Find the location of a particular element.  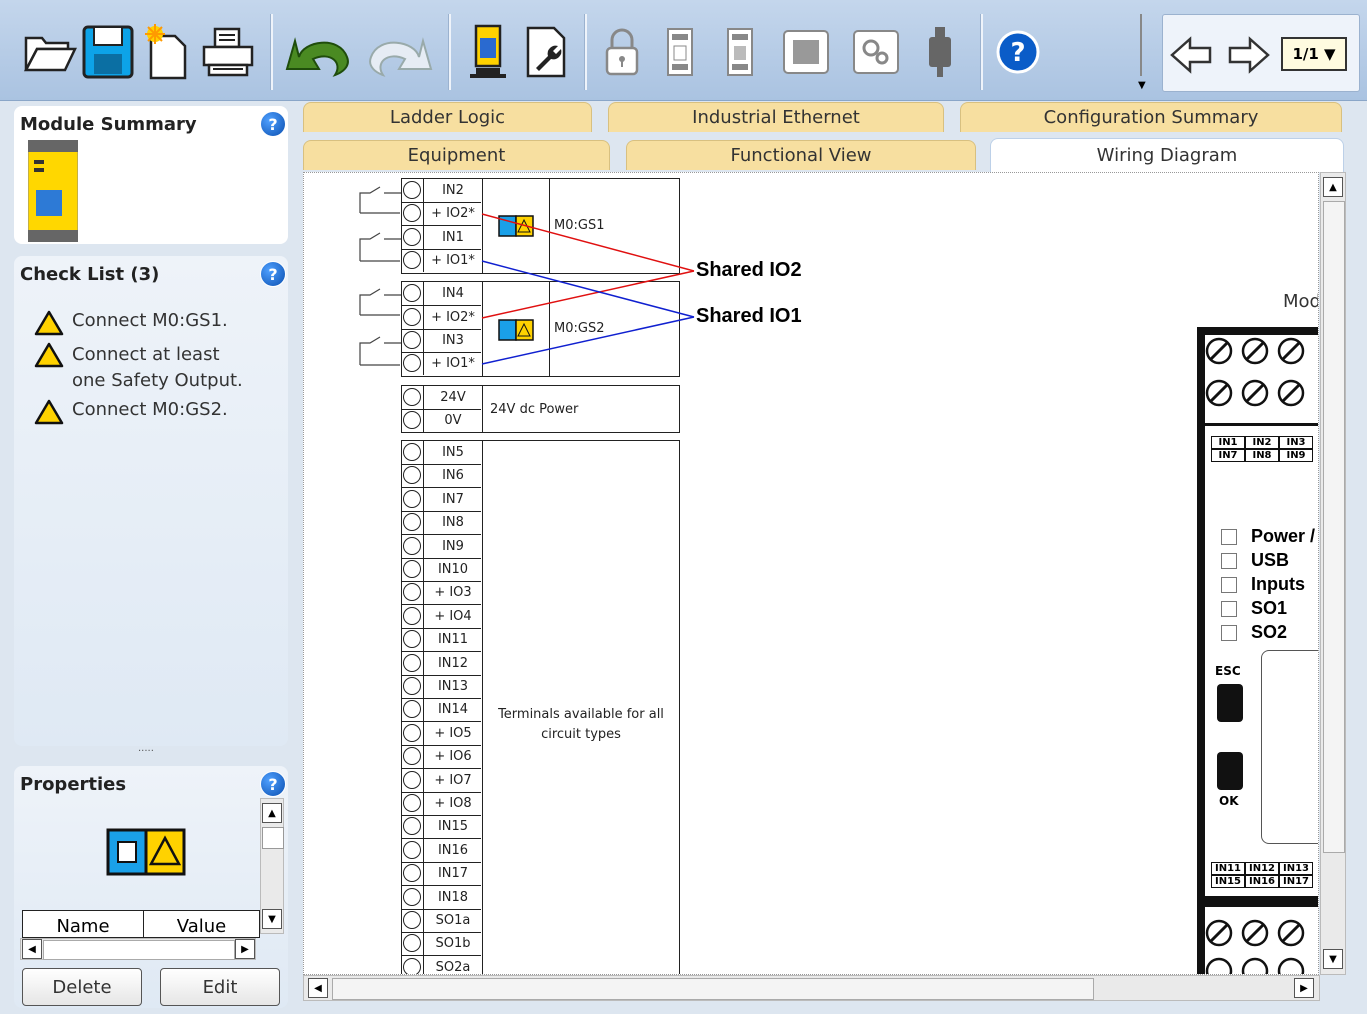

delete-button: Delete is located at coordinates (82, 987).